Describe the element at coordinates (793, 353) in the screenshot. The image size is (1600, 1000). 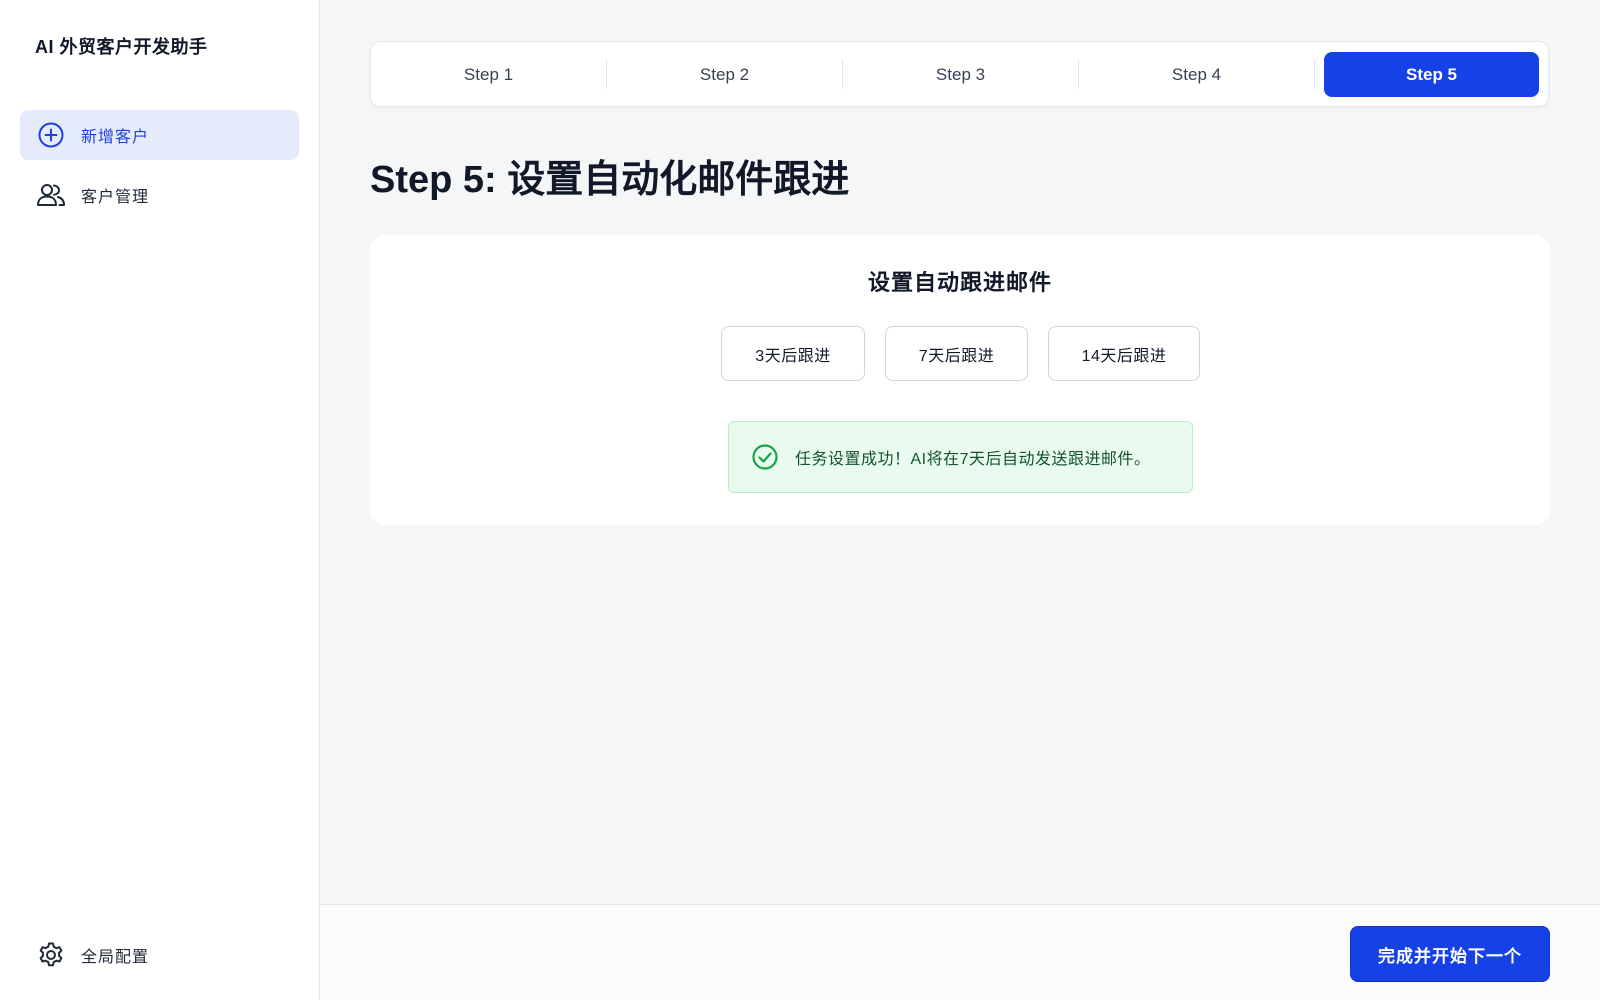
I see `followup-3-days-button: 3天后跟进` at that location.